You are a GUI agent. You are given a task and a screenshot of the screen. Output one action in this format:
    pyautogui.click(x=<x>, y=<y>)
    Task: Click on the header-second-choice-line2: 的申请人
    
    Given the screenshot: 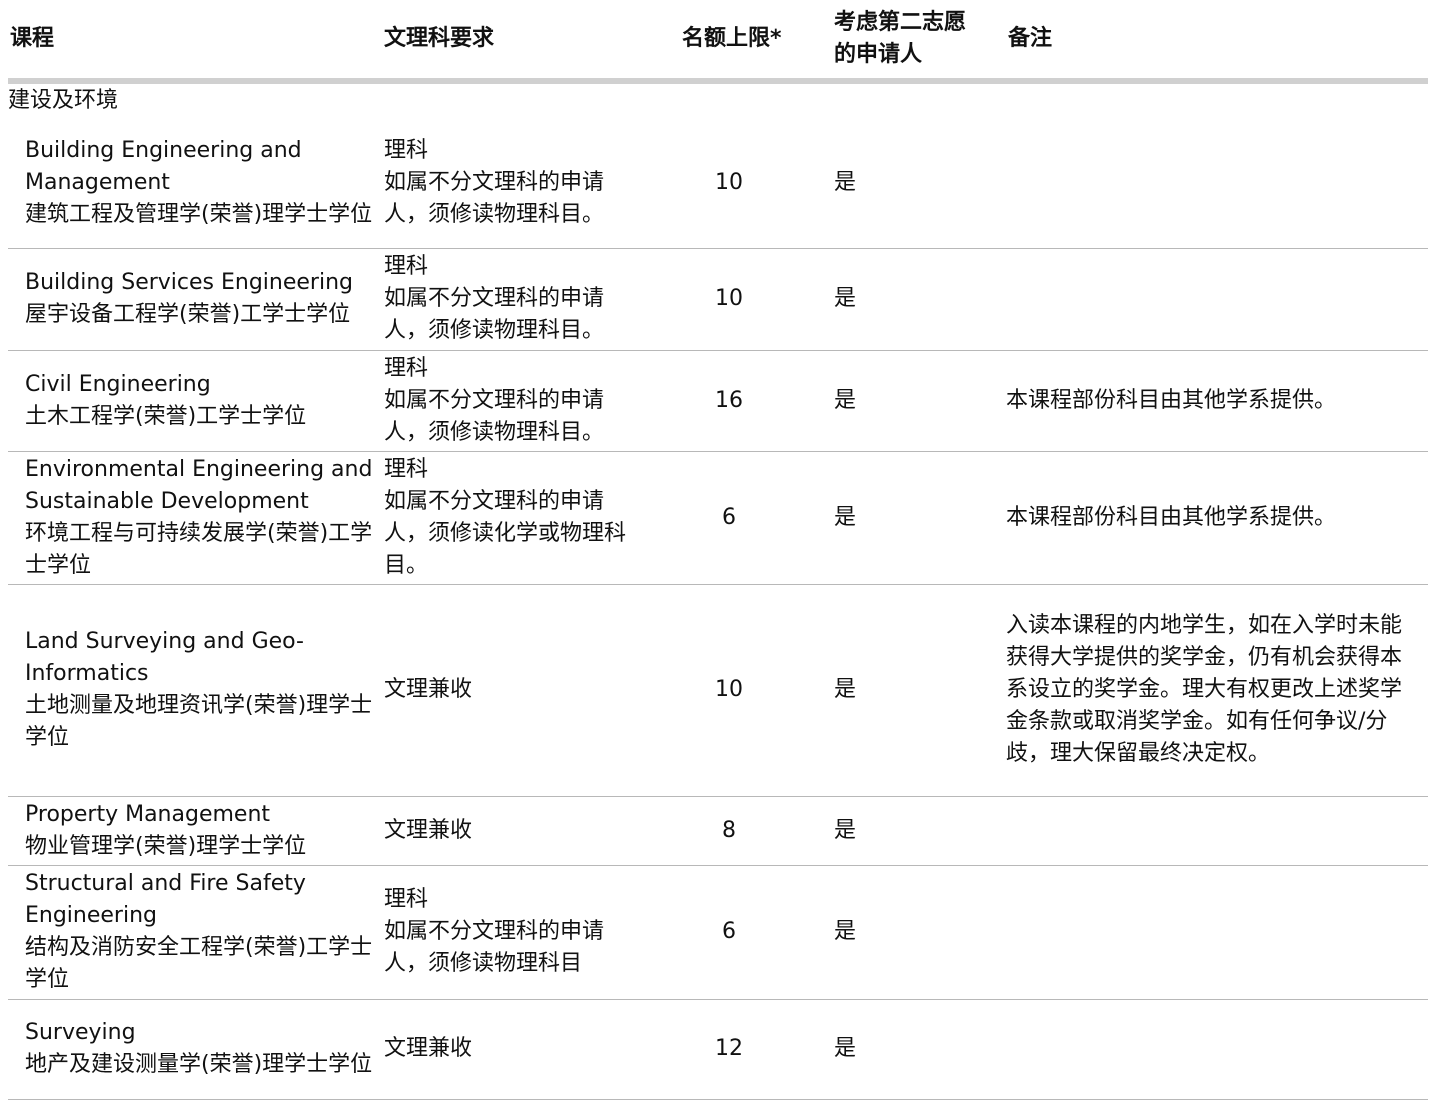 What is the action you would take?
    pyautogui.click(x=878, y=54)
    